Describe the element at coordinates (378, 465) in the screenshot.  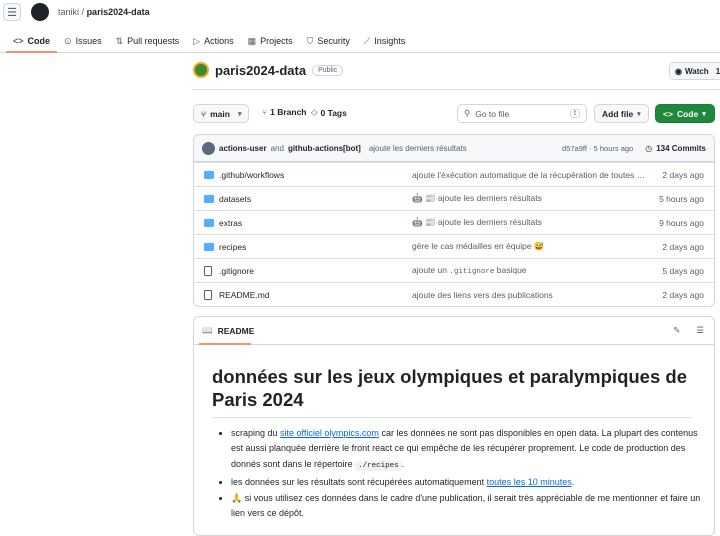
I see `inline-code: ./recipes` at that location.